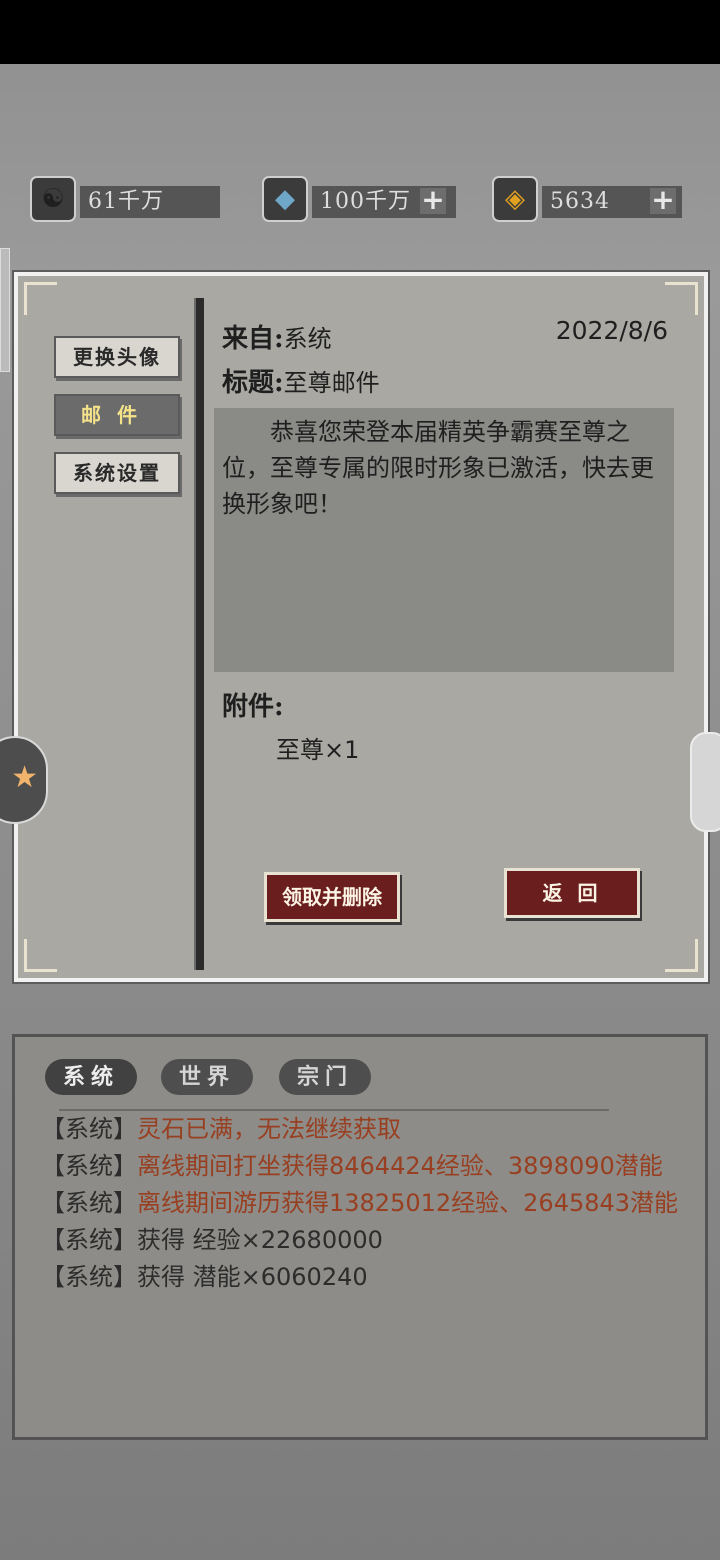 Image resolution: width=720 pixels, height=1560 pixels. What do you see at coordinates (5, 310) in the screenshot?
I see `side-drawer-handle` at bounding box center [5, 310].